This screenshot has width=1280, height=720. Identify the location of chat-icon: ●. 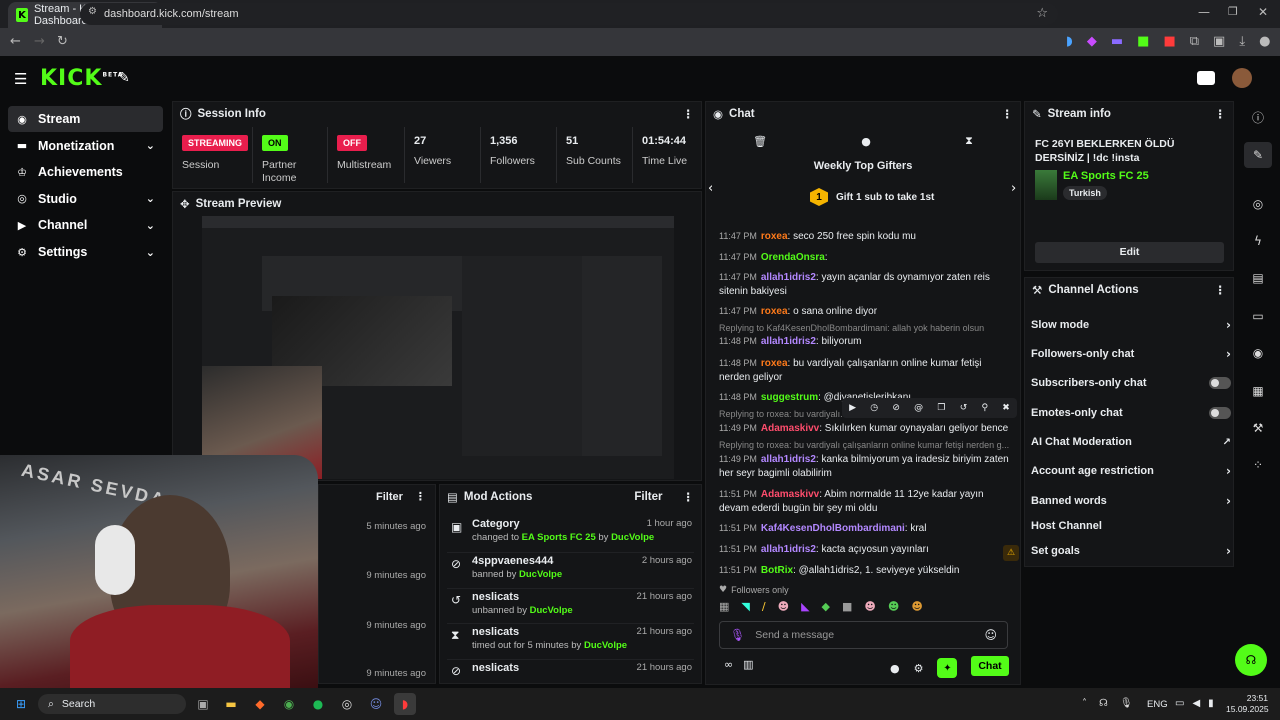
(866, 141).